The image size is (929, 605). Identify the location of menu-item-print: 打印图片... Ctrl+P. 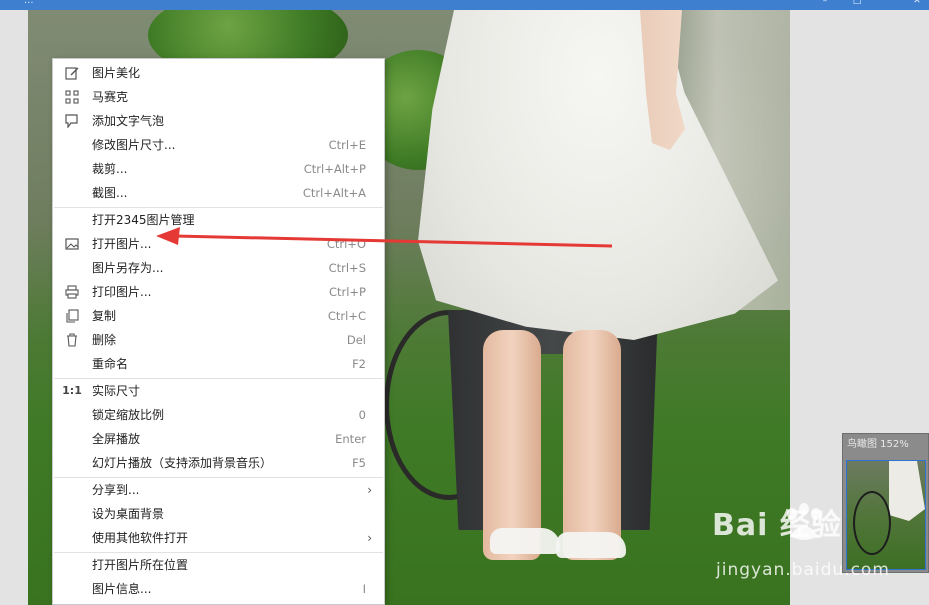
(218, 292).